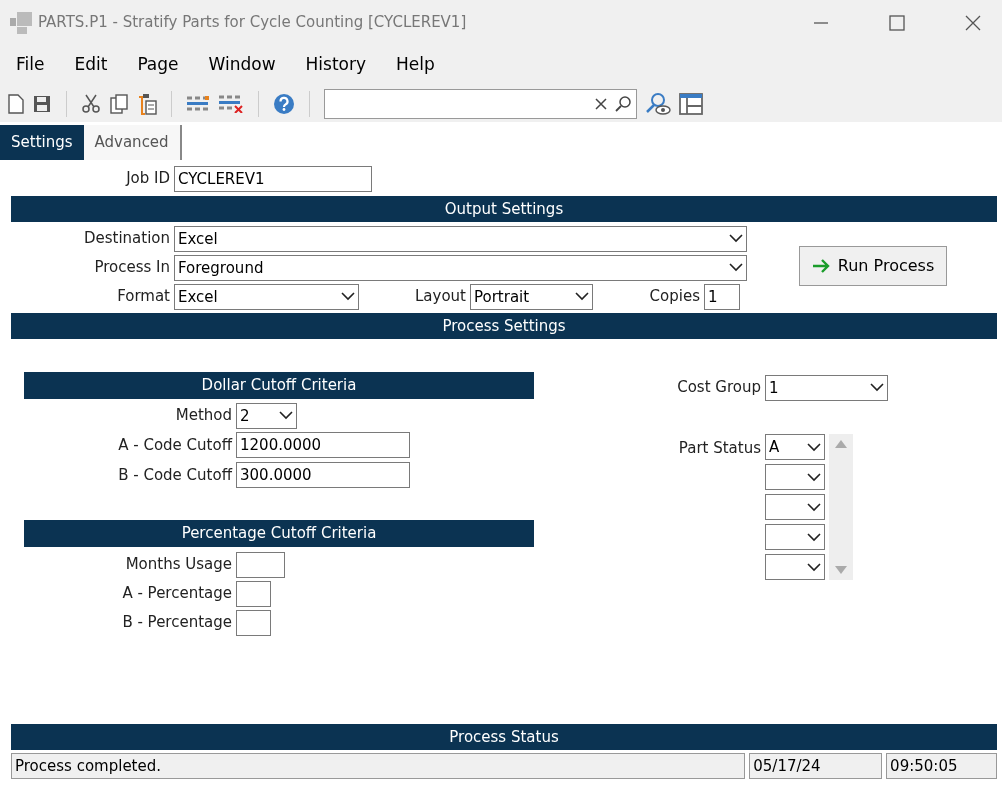 The height and width of the screenshot is (799, 1002). I want to click on find-view-icon, so click(658, 103).